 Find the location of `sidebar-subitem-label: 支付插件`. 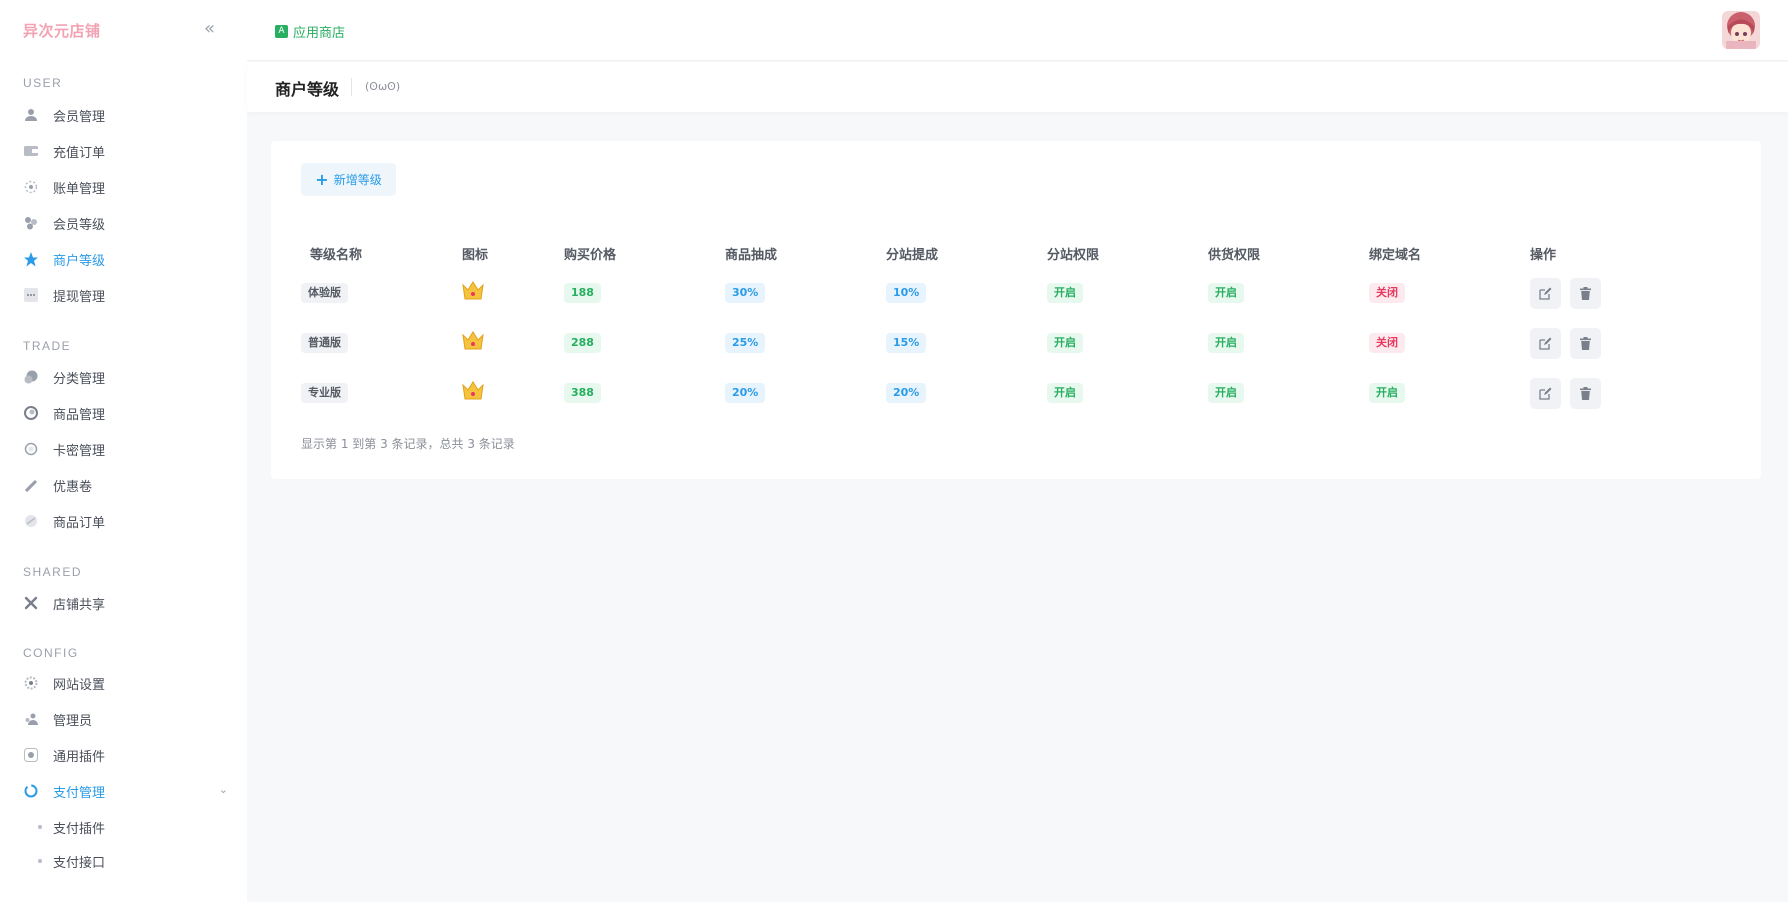

sidebar-subitem-label: 支付插件 is located at coordinates (79, 829).